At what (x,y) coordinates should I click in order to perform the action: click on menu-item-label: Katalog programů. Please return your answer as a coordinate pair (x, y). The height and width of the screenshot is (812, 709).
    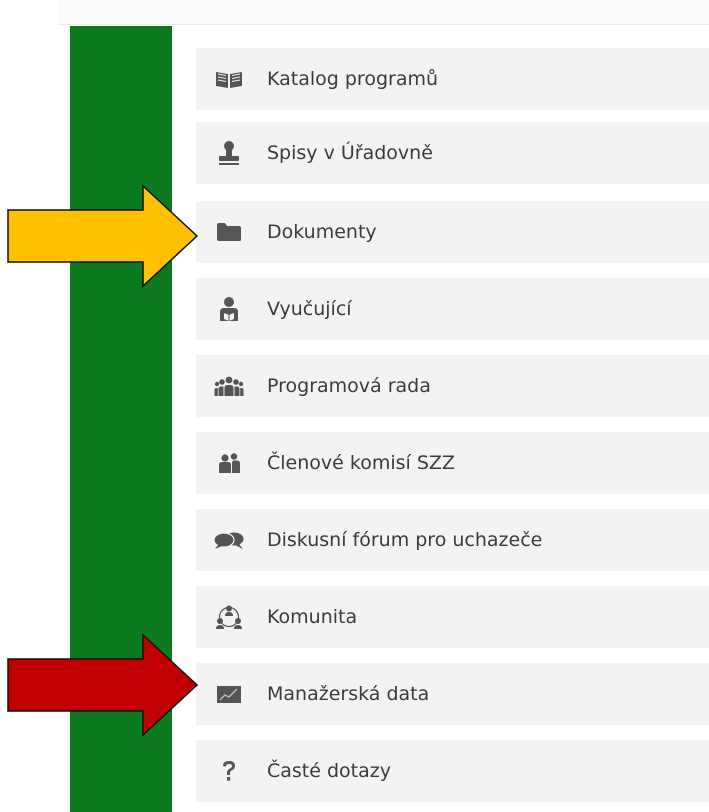
    Looking at the image, I should click on (353, 79).